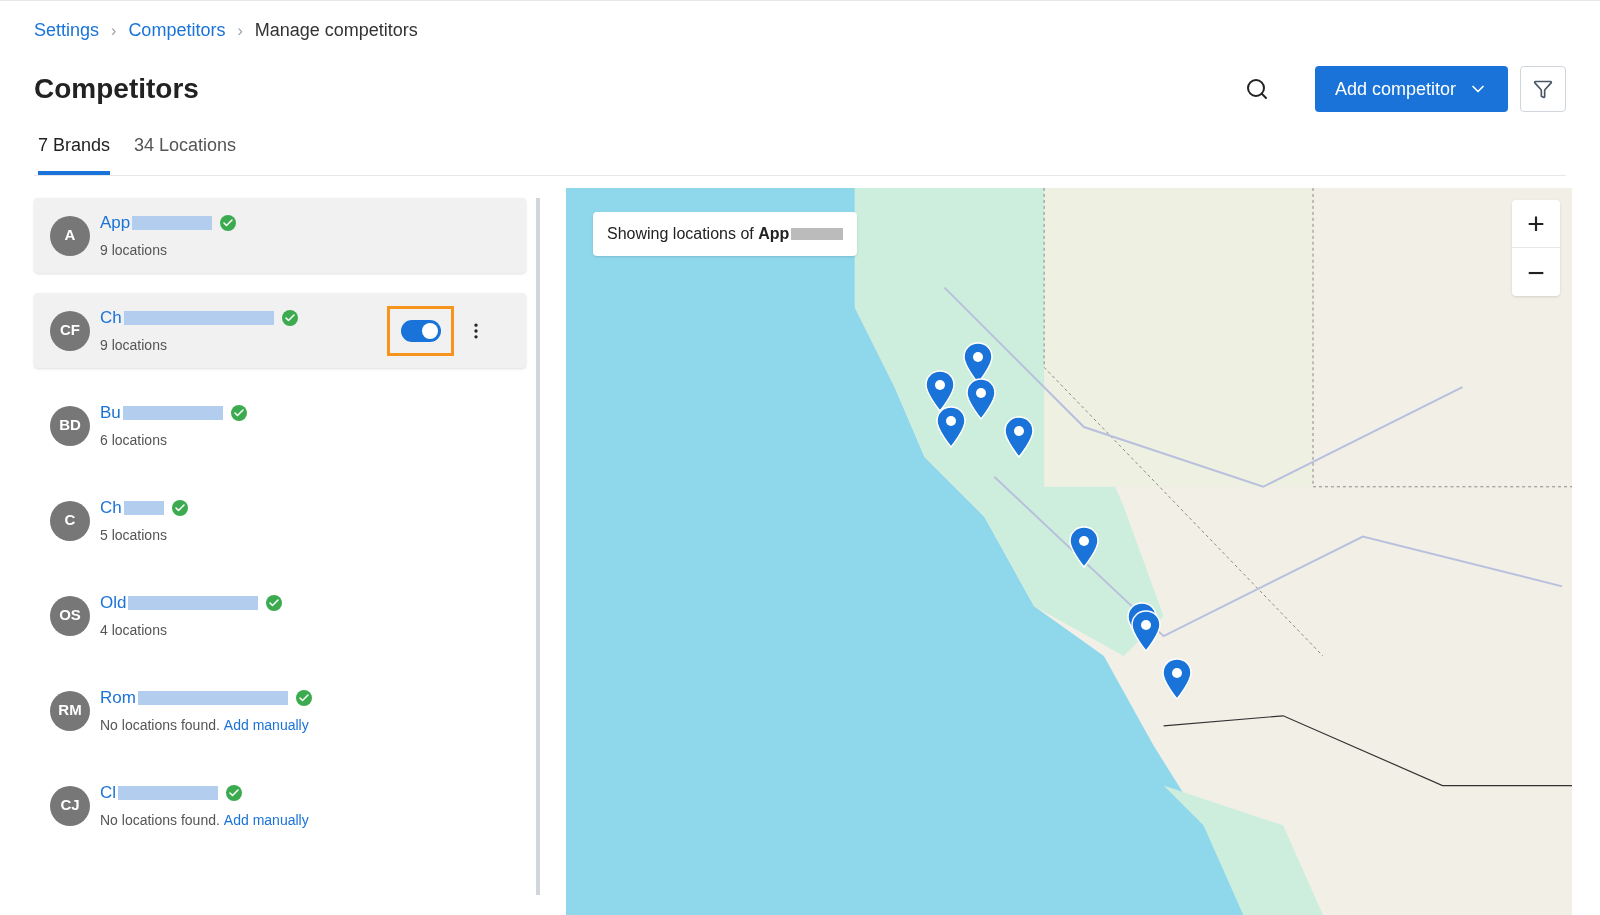  Describe the element at coordinates (1536, 272) in the screenshot. I see `zoom-out-button: −` at that location.